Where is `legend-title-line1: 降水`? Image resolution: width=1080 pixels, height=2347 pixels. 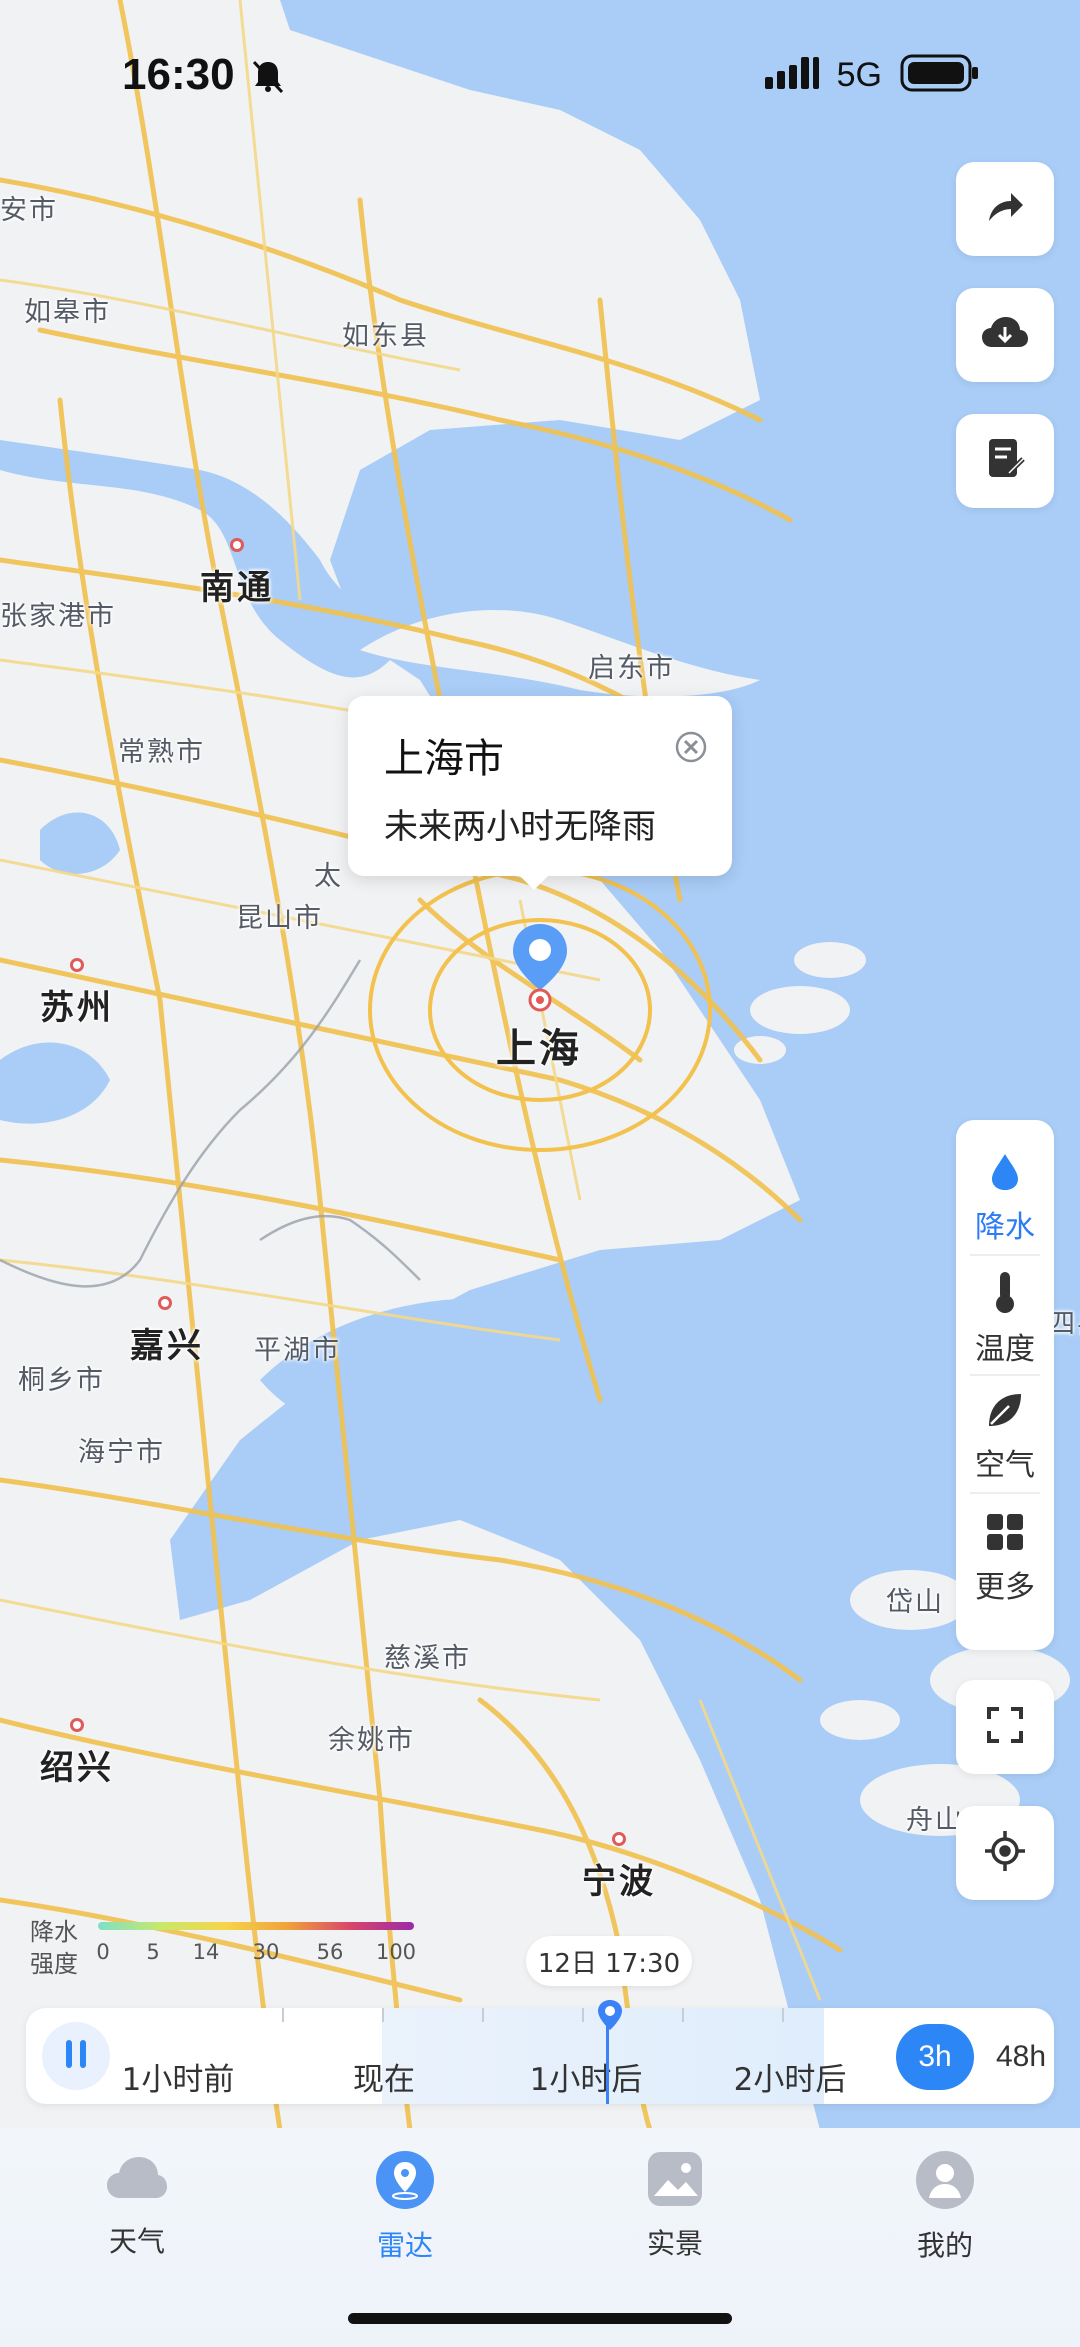 legend-title-line1: 降水 is located at coordinates (54, 1932).